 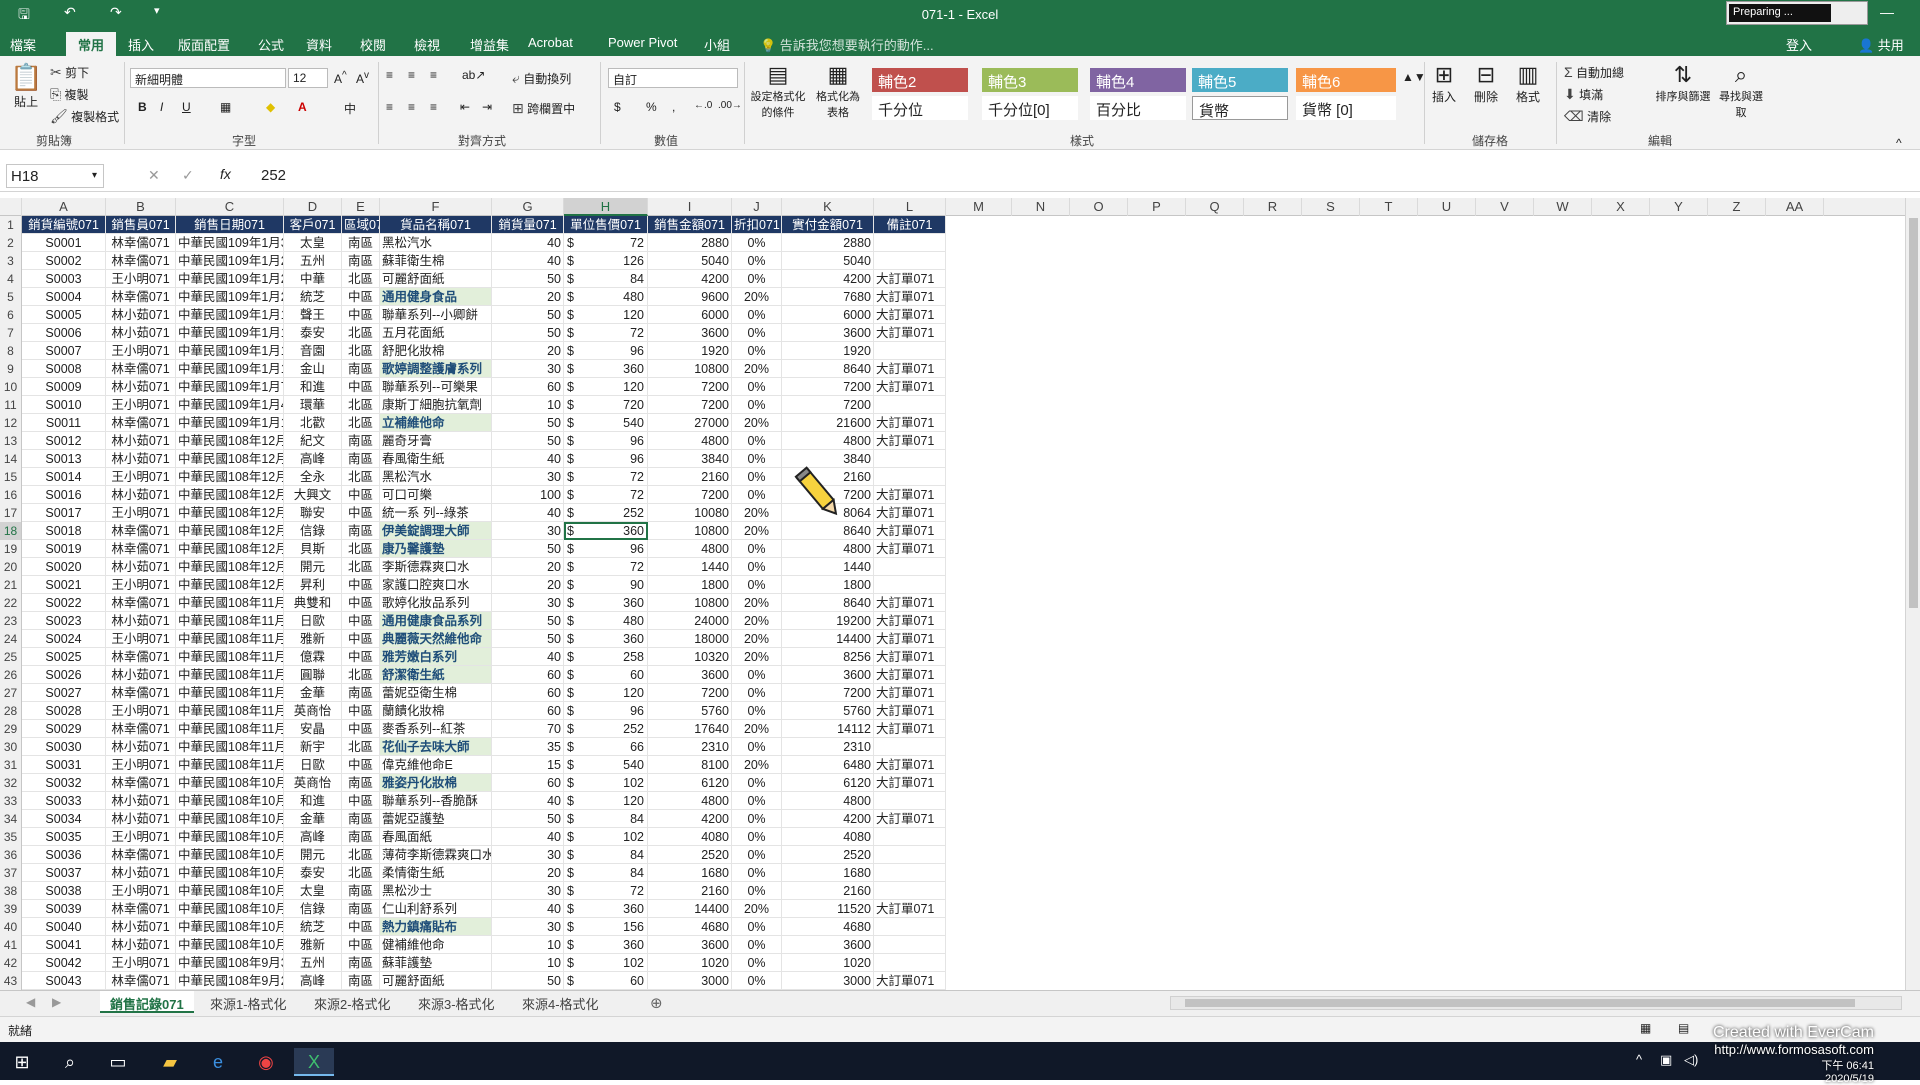 What do you see at coordinates (389, 75) in the screenshot?
I see `align-top-icon: ≡` at bounding box center [389, 75].